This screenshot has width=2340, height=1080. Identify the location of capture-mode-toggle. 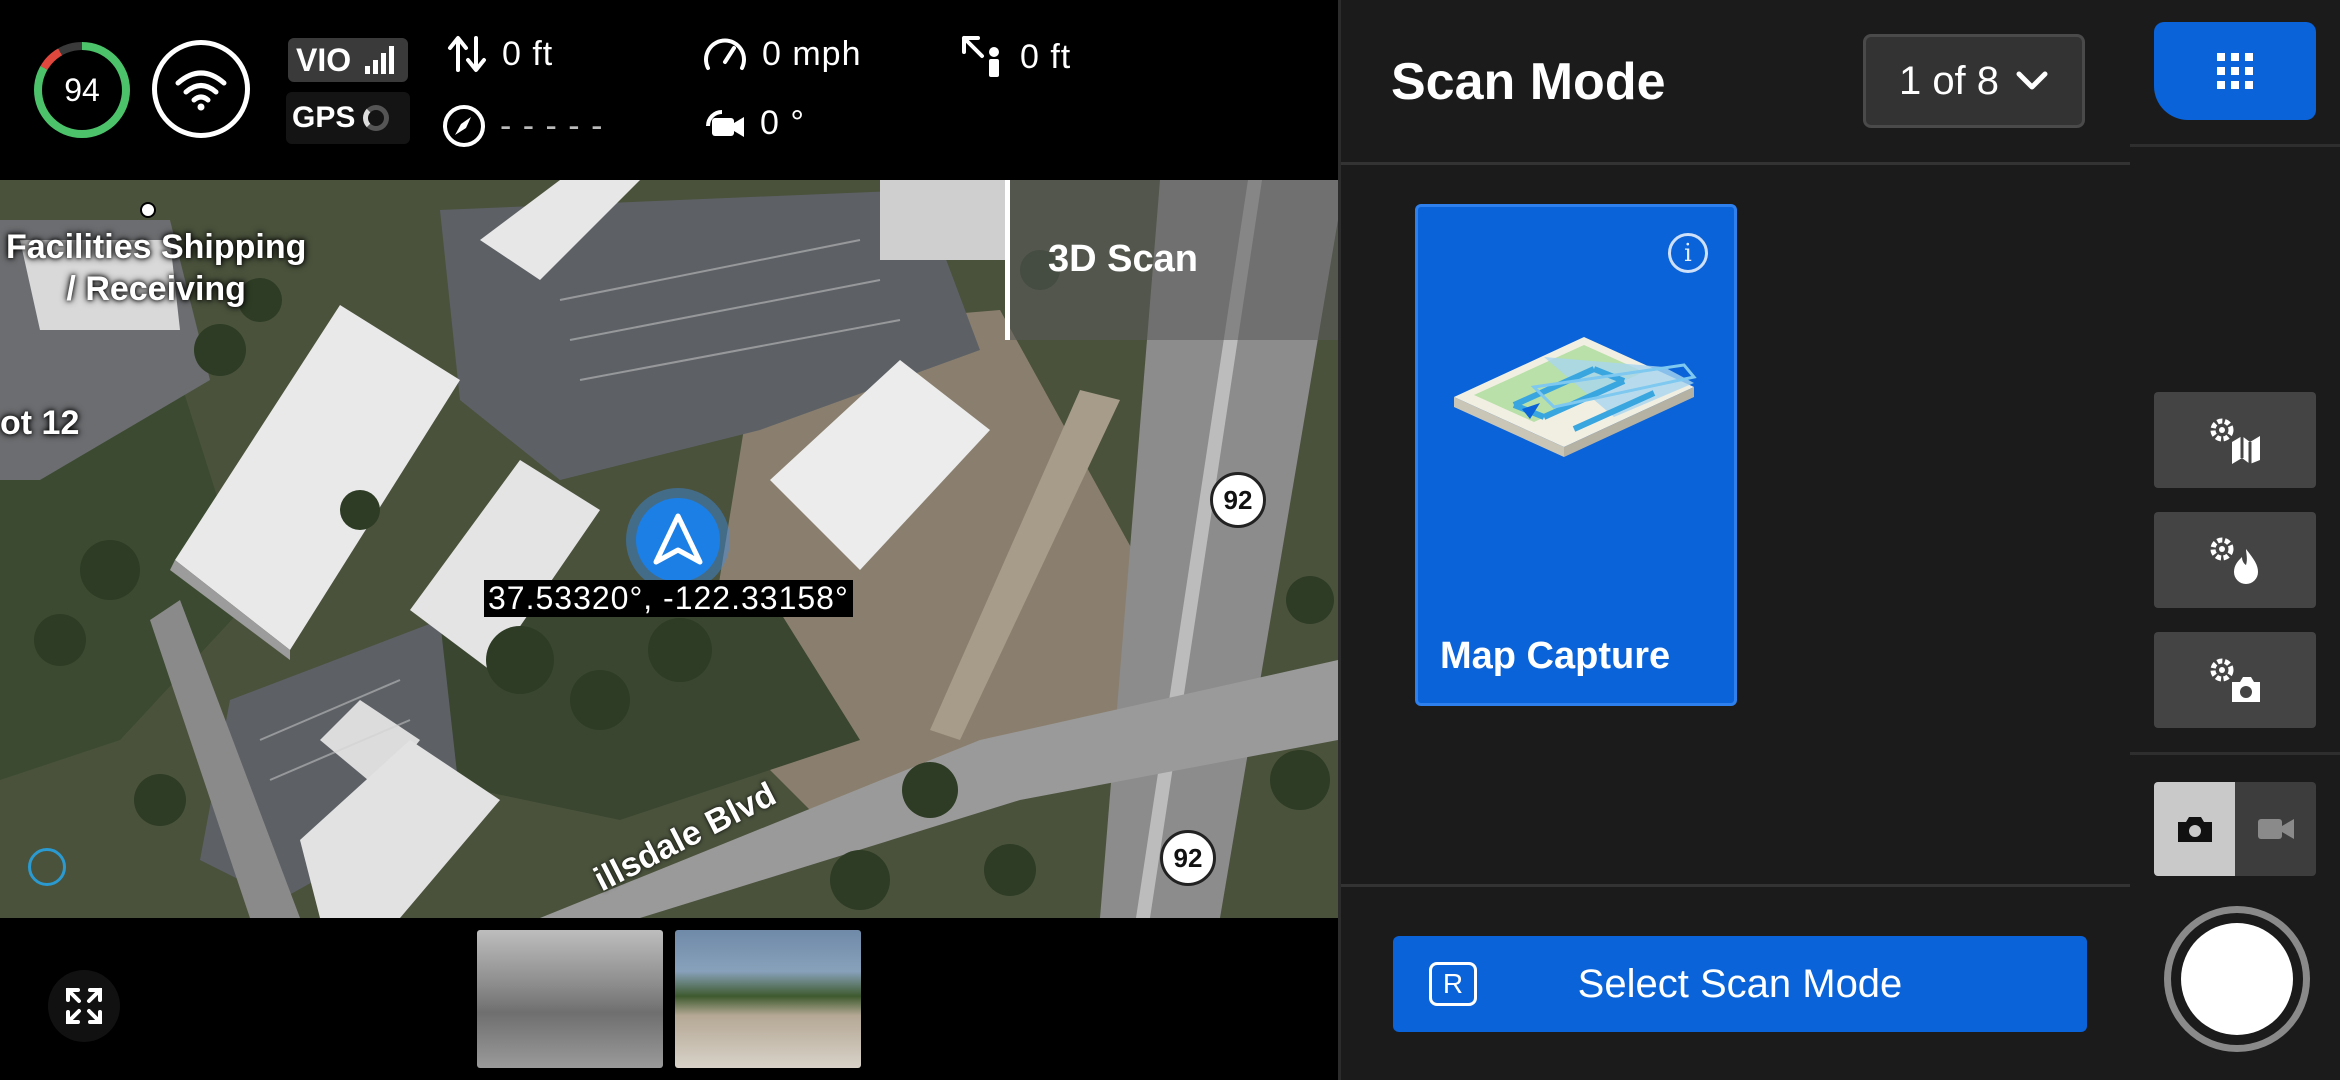
(2235, 829).